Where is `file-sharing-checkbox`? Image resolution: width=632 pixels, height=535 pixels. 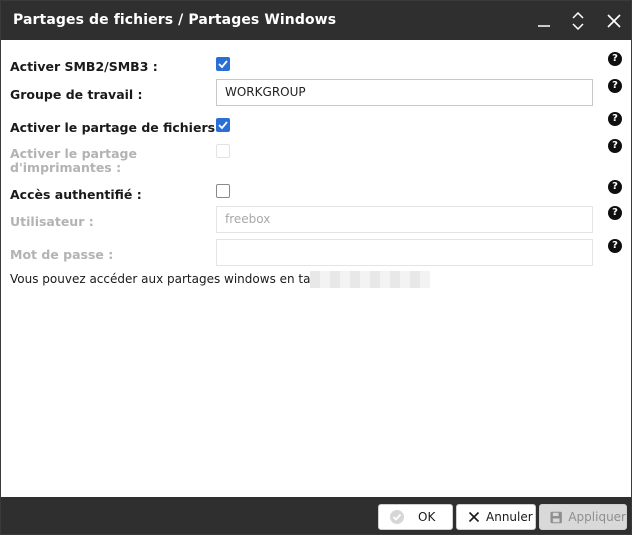
file-sharing-checkbox is located at coordinates (223, 125).